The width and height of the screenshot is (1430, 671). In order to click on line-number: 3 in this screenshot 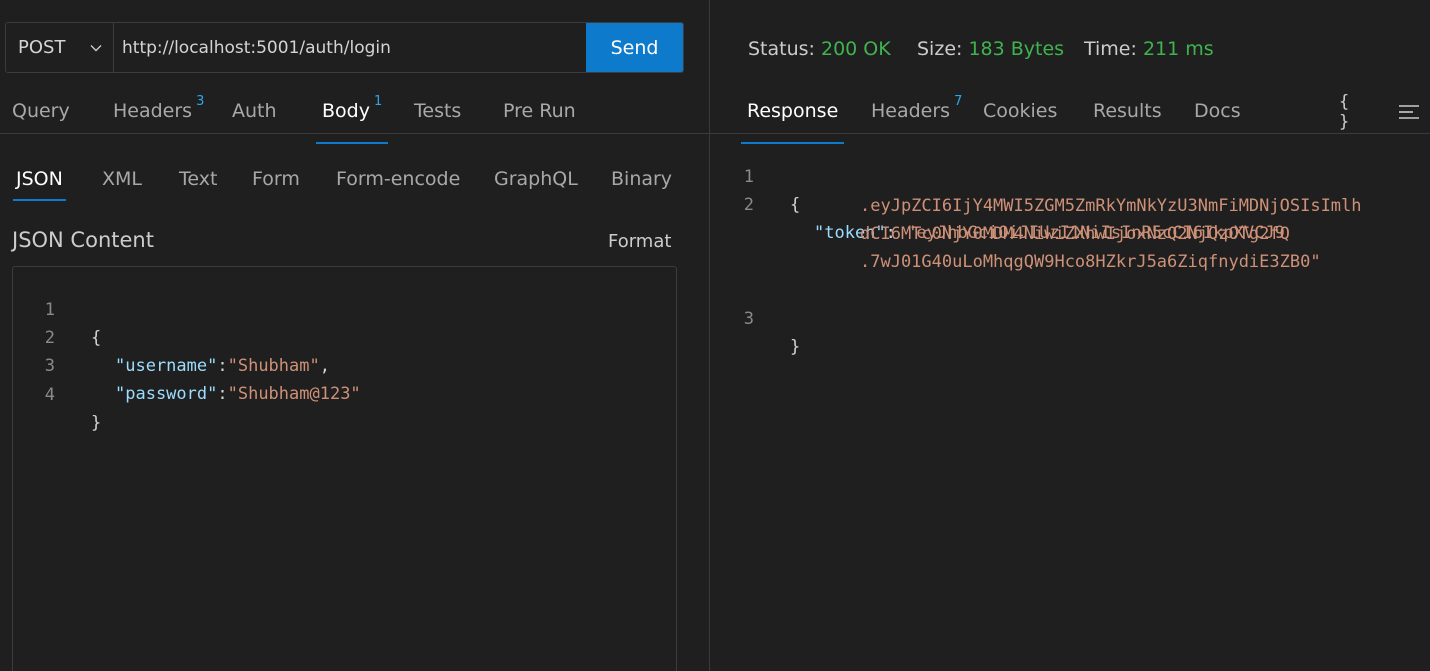, I will do `click(748, 319)`.